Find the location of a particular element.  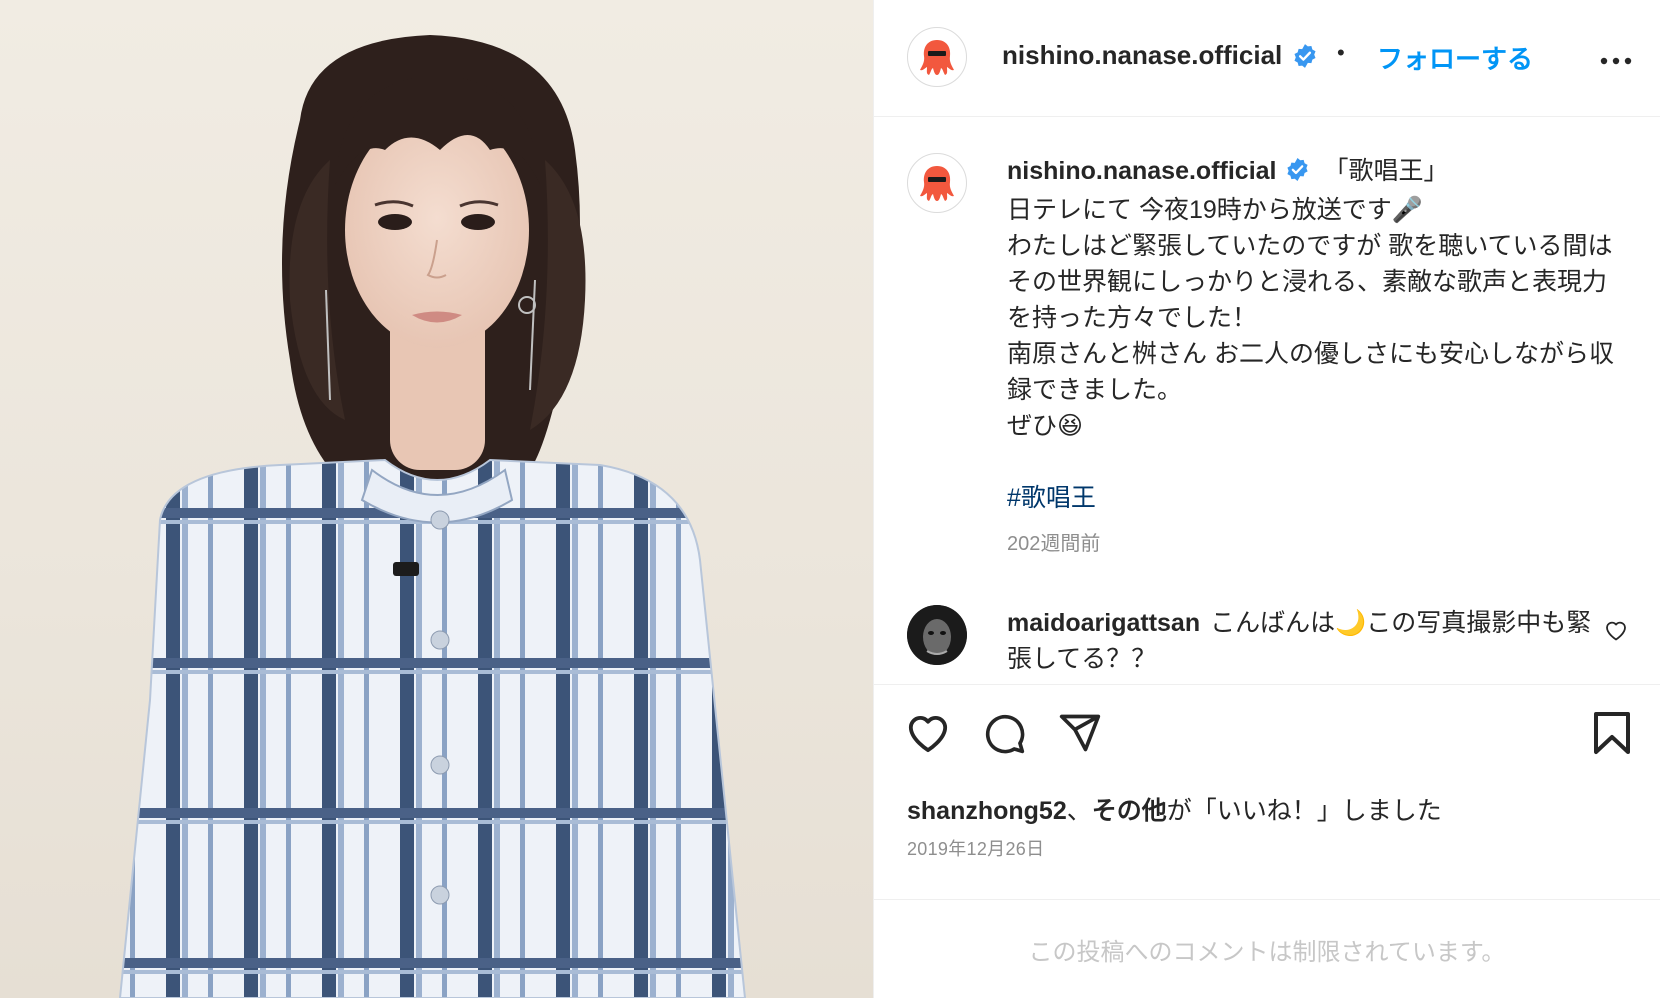

action-bar: shanzhong52、その他が「いいね！」しました 2019年12月26日 is located at coordinates (1267, 791).